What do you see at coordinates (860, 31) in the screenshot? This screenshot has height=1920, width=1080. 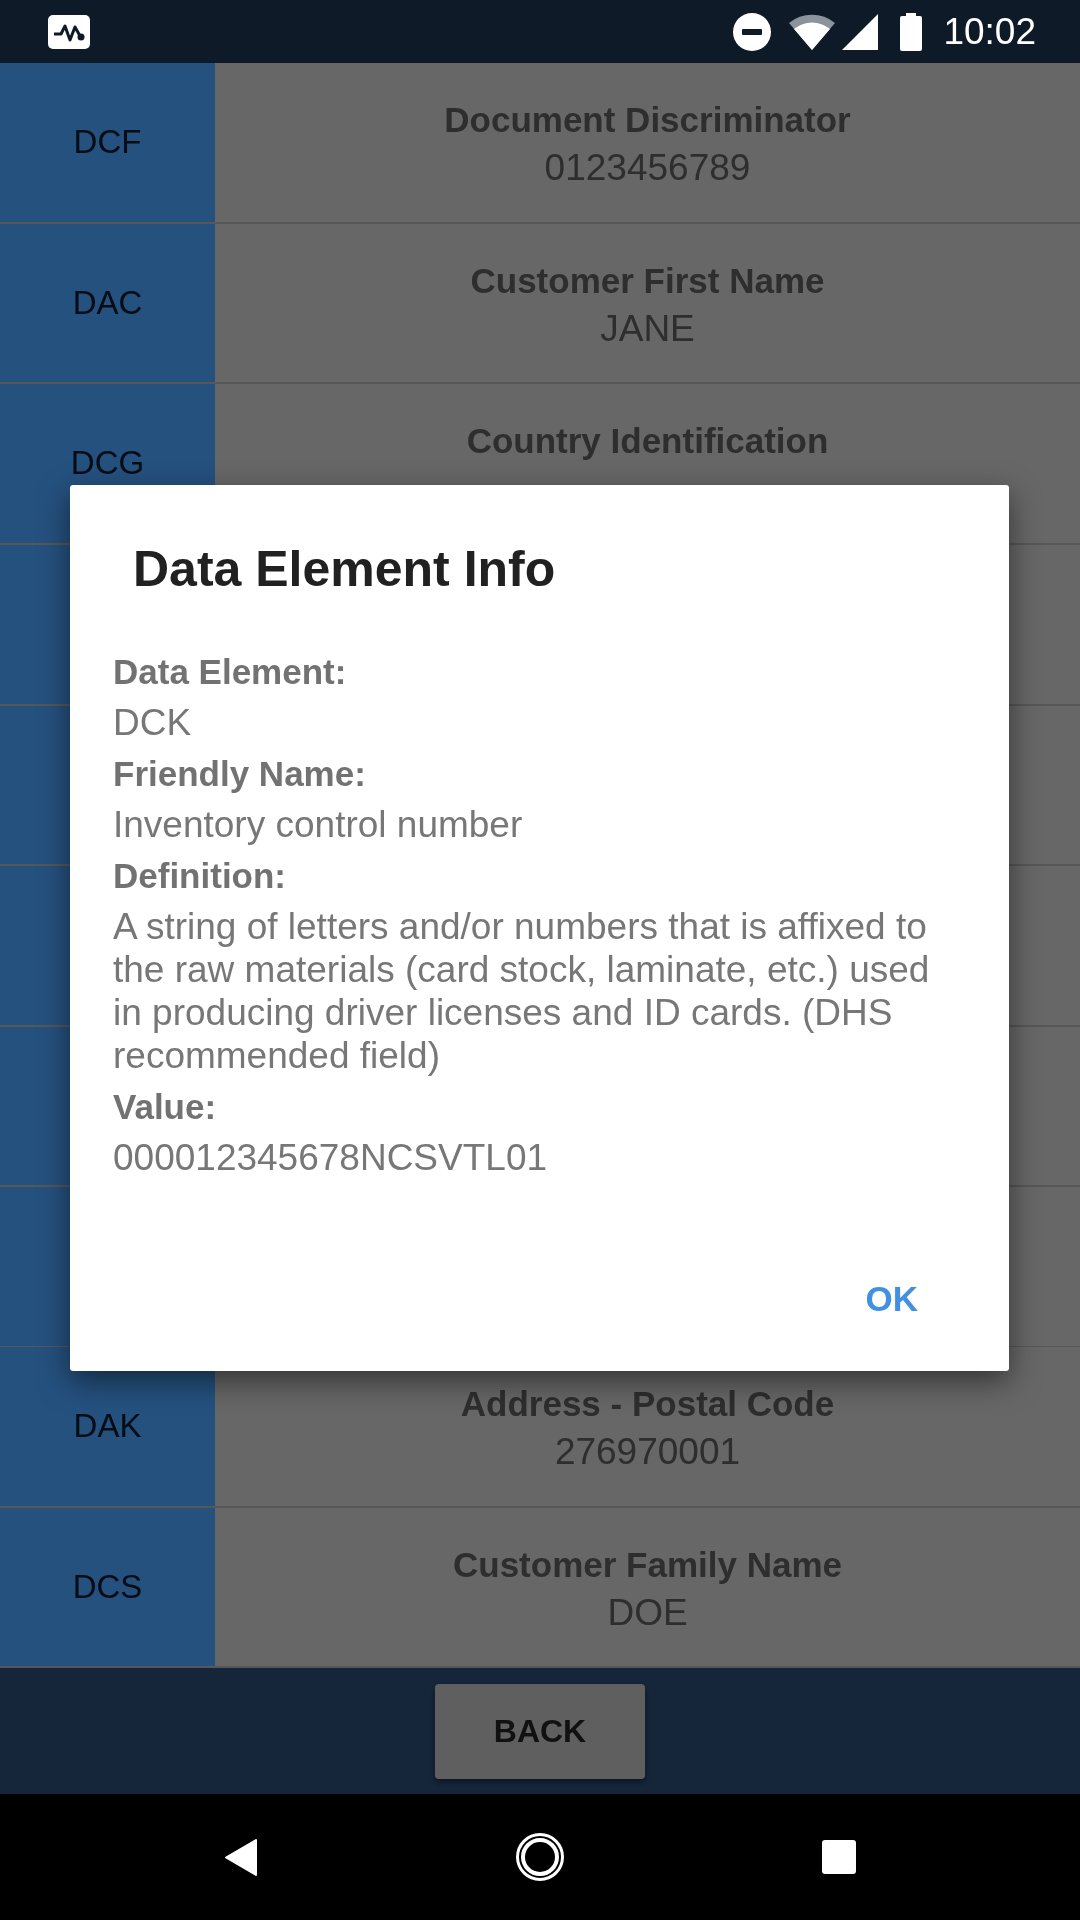 I see `signal-icon` at bounding box center [860, 31].